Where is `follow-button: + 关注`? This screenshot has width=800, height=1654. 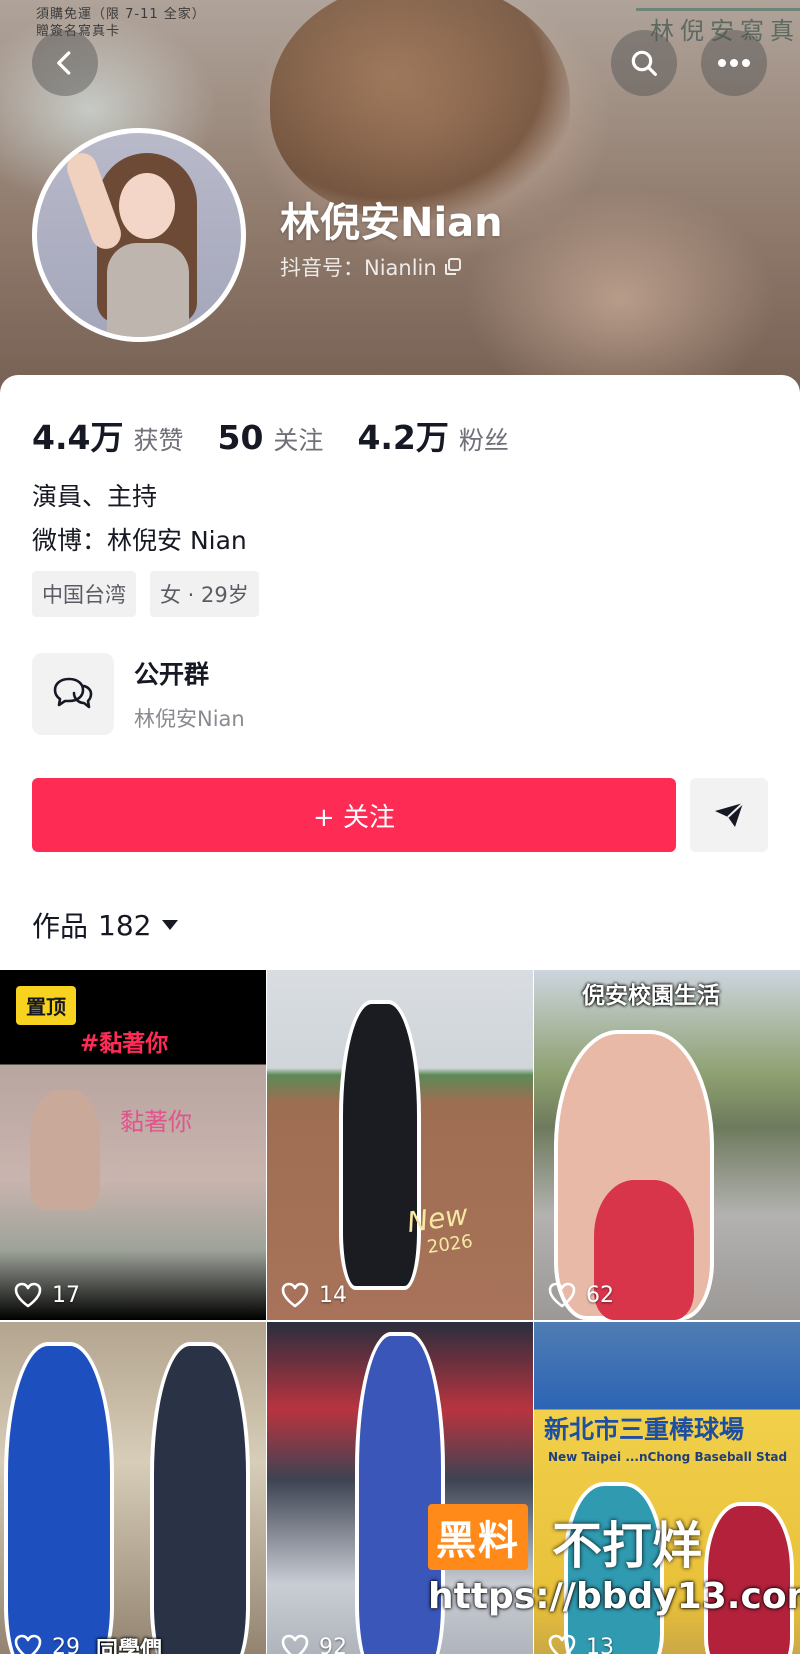
follow-button: + 关注 is located at coordinates (354, 815).